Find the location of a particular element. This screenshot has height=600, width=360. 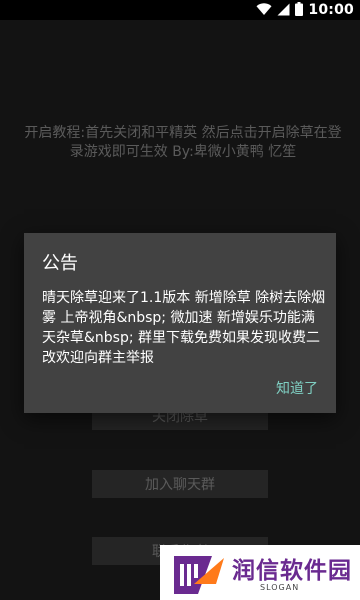

status-icons: 10:00 is located at coordinates (305, 10).